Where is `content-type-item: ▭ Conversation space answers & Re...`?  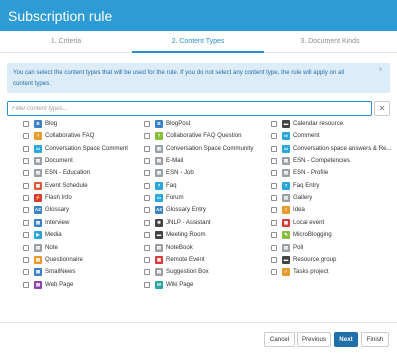 content-type-item: ▭ Conversation space answers & Re... is located at coordinates (332, 149).